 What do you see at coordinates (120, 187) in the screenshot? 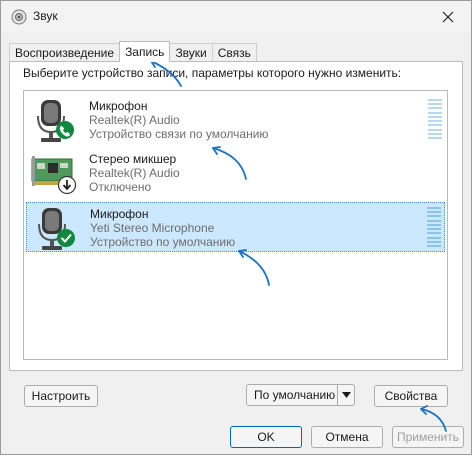
I see `device-status: Отключено` at bounding box center [120, 187].